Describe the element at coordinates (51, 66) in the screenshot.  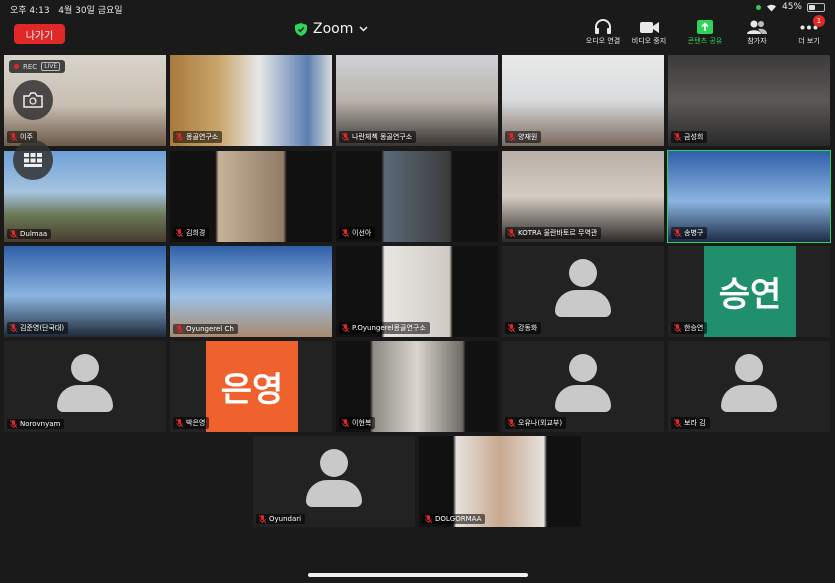
I see `live-badge: LIVE` at that location.